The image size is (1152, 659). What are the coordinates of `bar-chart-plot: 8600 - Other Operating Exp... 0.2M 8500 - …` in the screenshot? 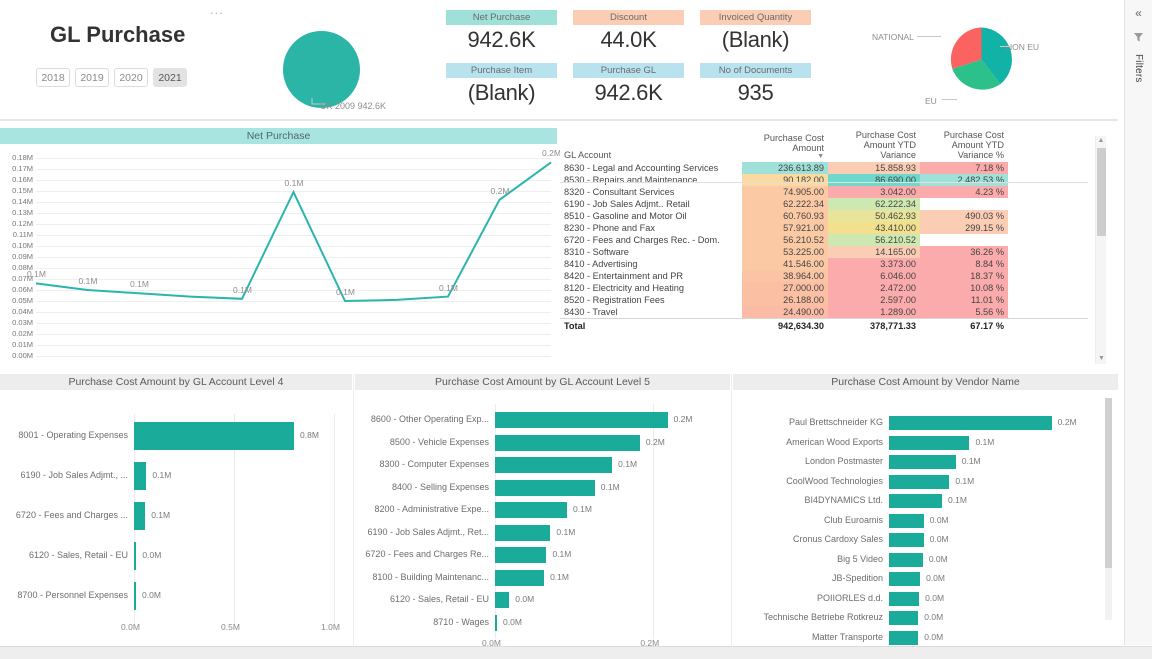 It's located at (542, 521).